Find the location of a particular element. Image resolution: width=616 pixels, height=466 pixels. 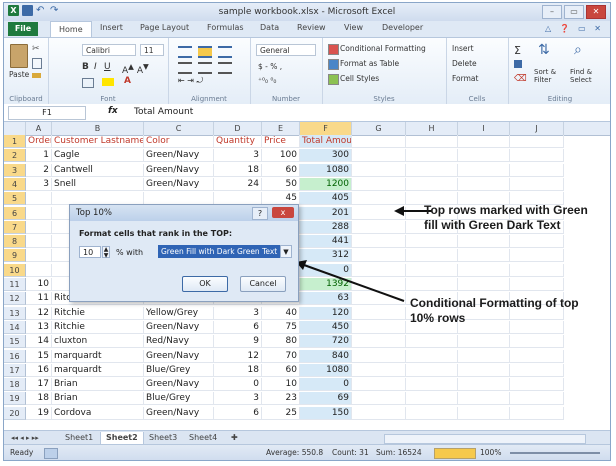

sheet-tab-4: Sheet4 is located at coordinates (203, 438).